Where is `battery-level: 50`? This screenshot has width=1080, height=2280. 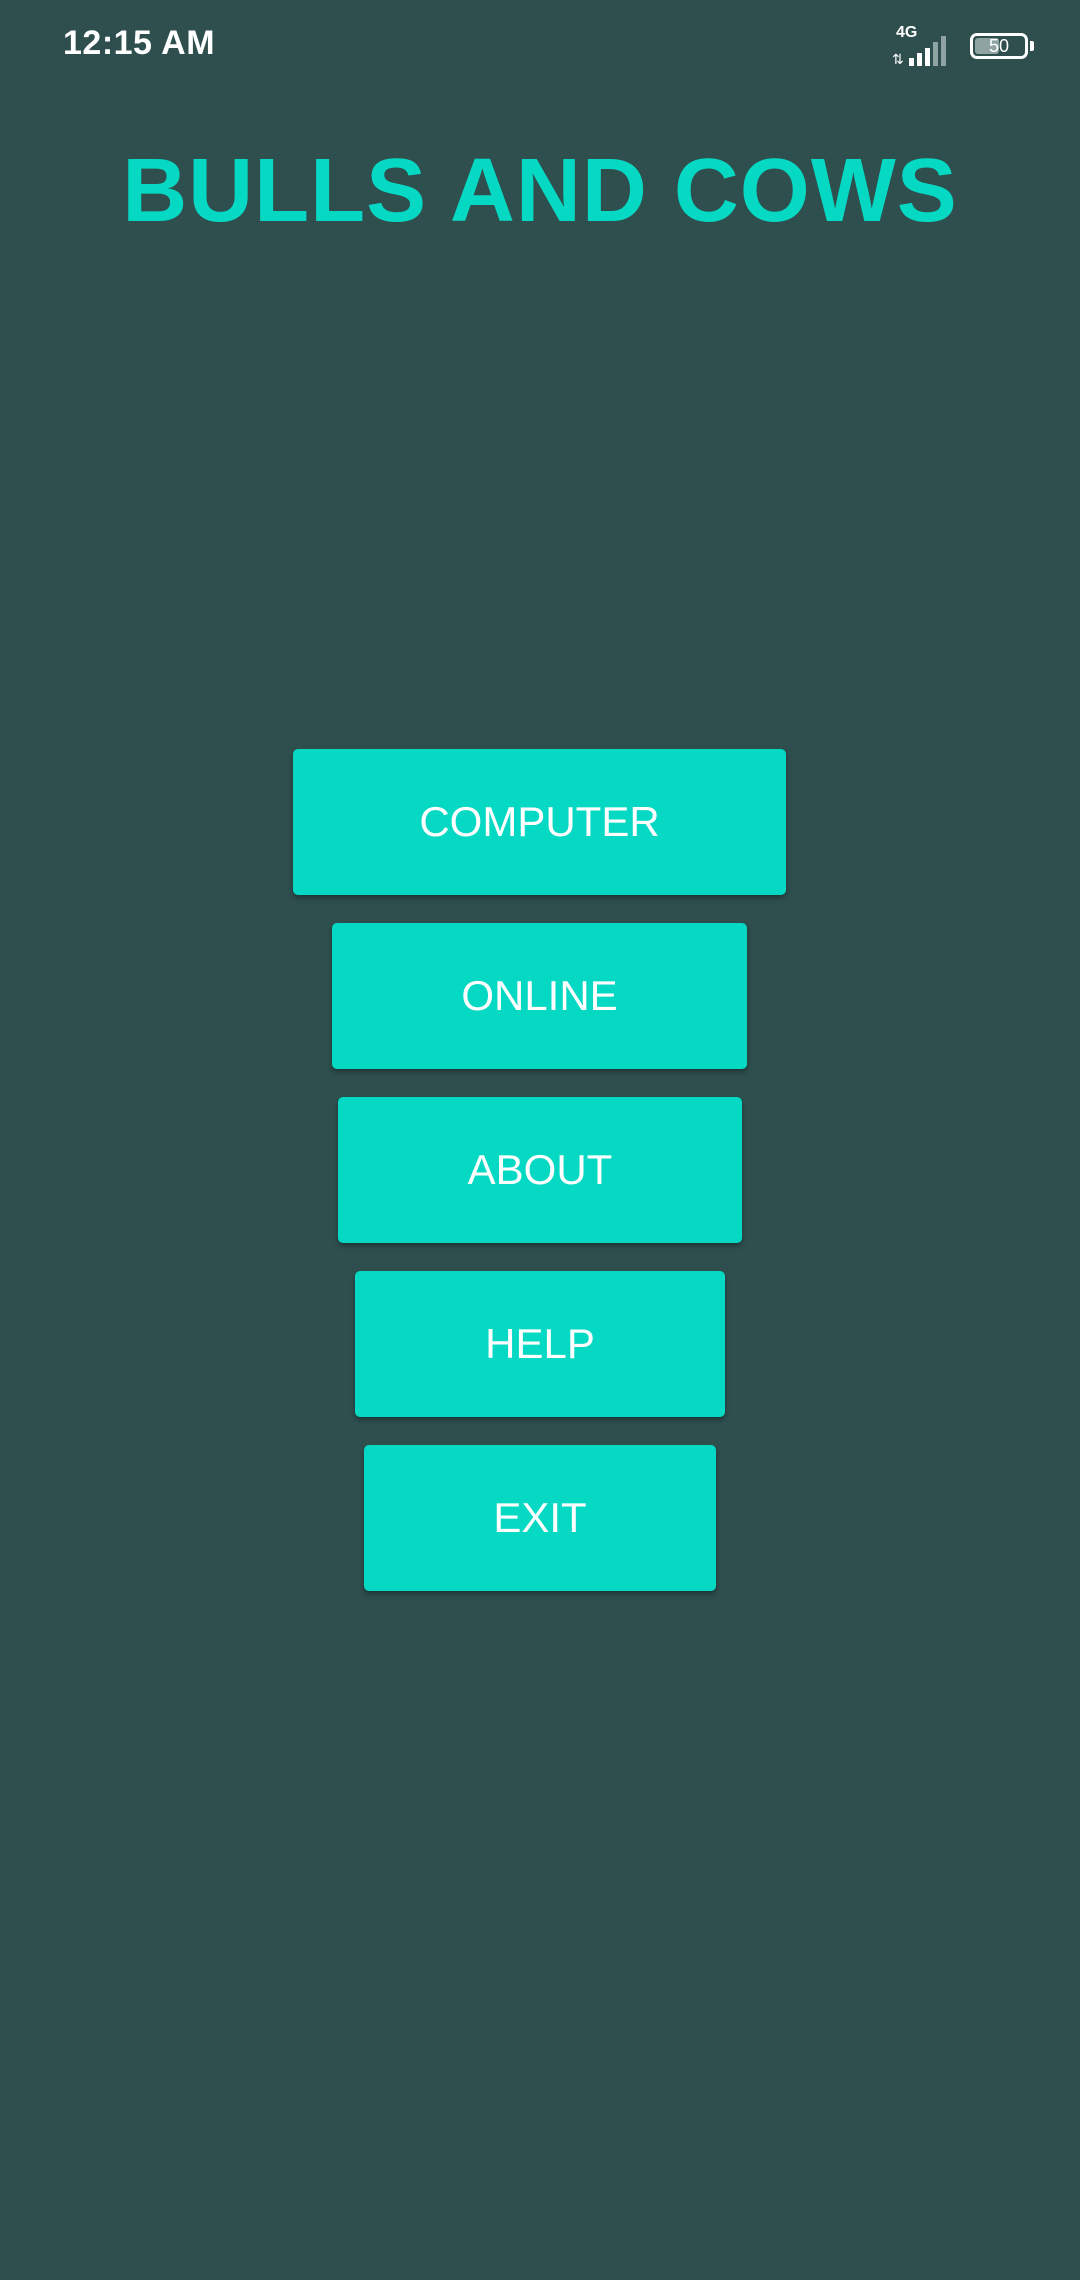 battery-level: 50 is located at coordinates (999, 45).